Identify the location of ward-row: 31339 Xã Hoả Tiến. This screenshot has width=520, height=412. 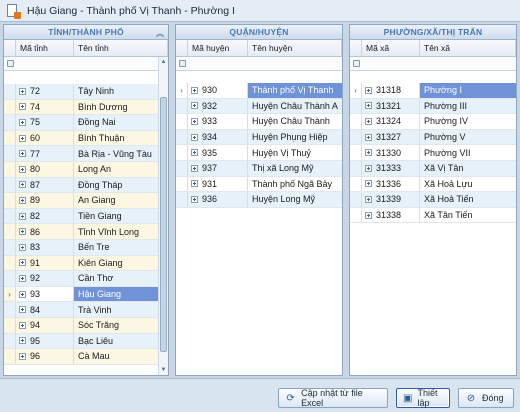
(433, 200).